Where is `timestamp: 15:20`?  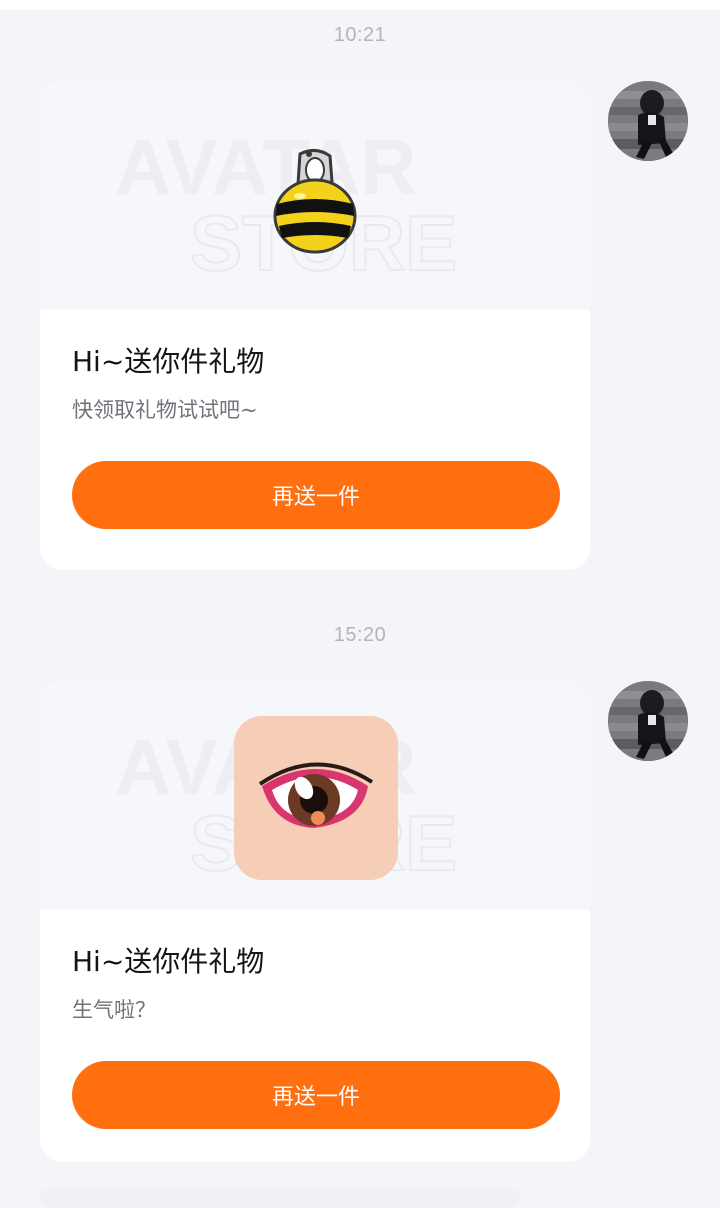
timestamp: 15:20 is located at coordinates (360, 635).